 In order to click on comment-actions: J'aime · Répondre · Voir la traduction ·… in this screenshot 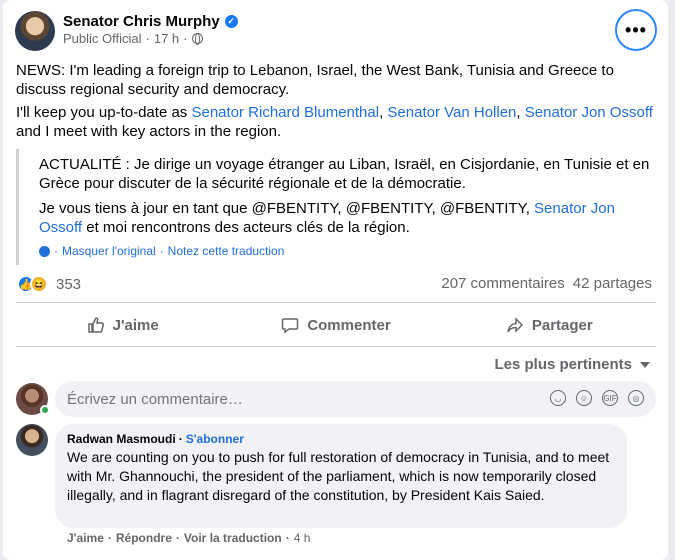, I will do `click(189, 538)`.